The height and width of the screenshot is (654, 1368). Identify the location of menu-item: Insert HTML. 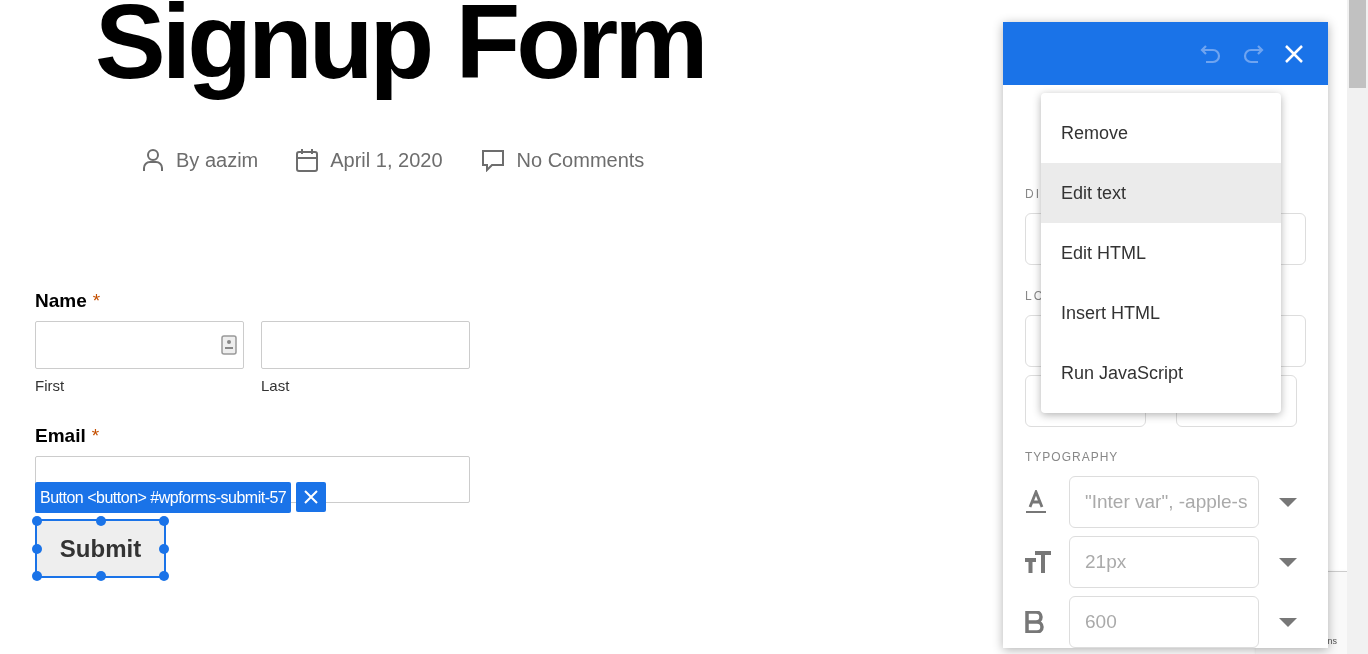
(1161, 313).